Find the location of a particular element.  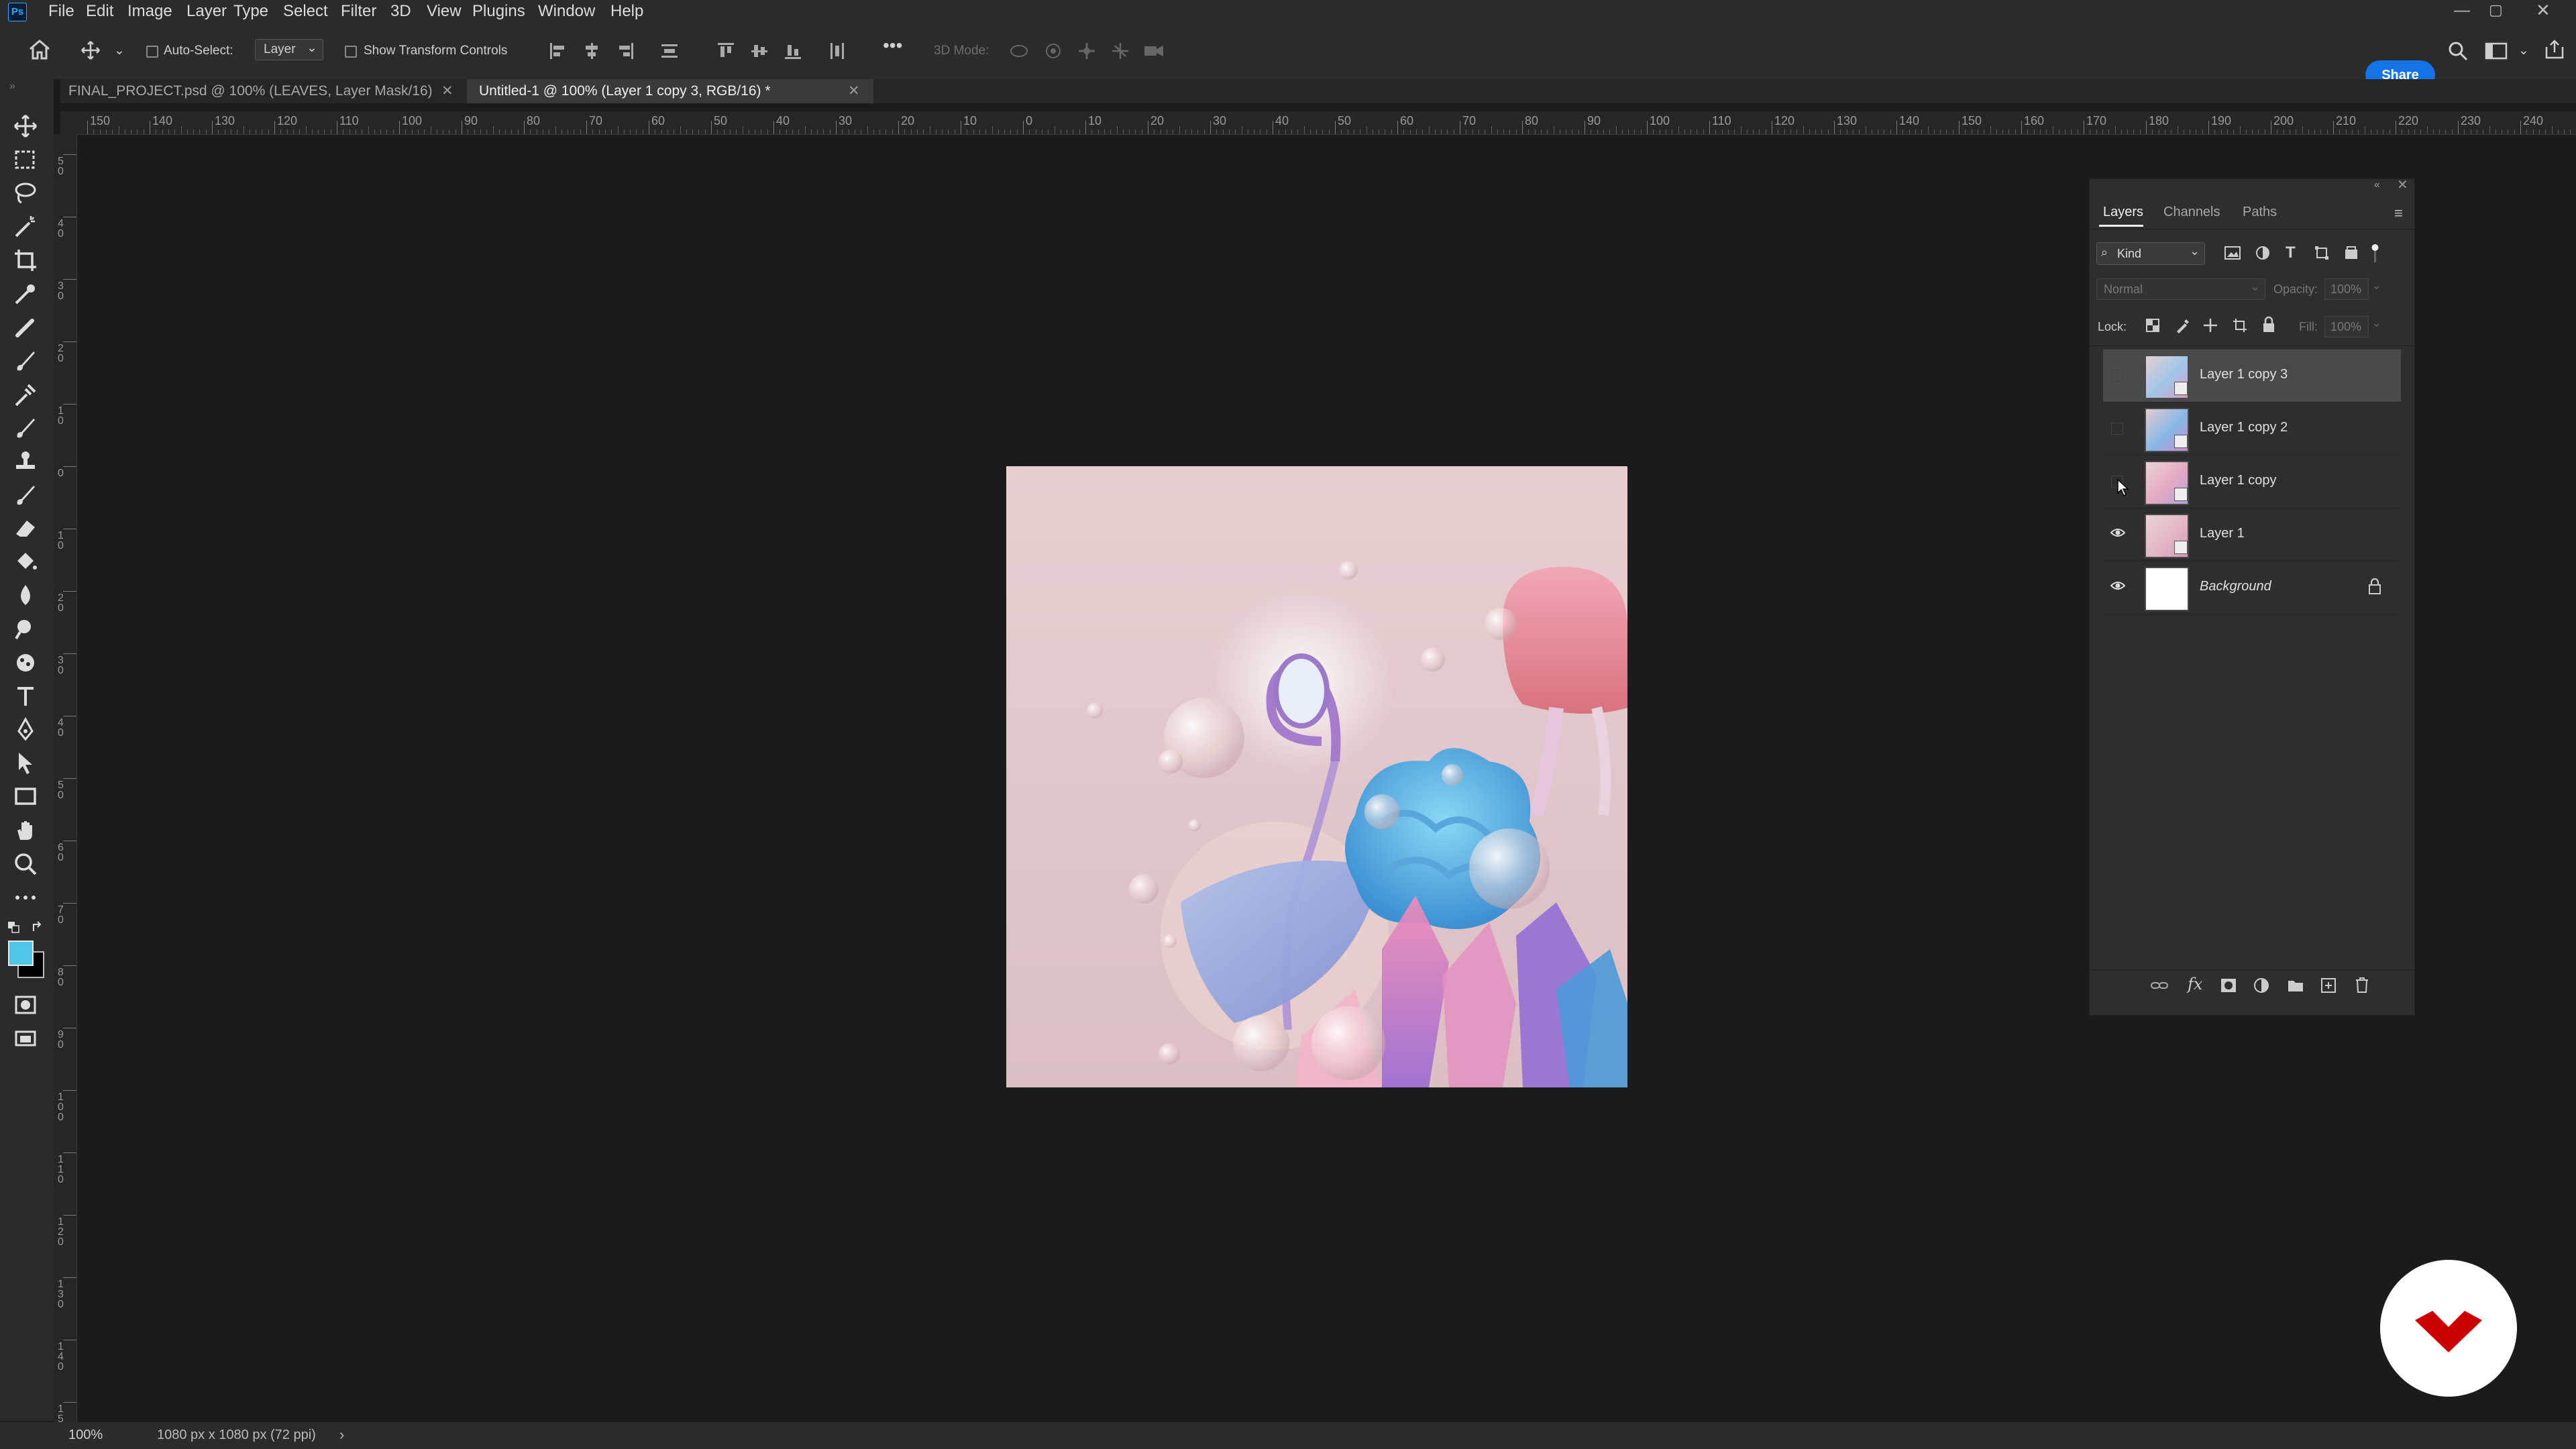

lock-artboard-icon is located at coordinates (2240, 325).